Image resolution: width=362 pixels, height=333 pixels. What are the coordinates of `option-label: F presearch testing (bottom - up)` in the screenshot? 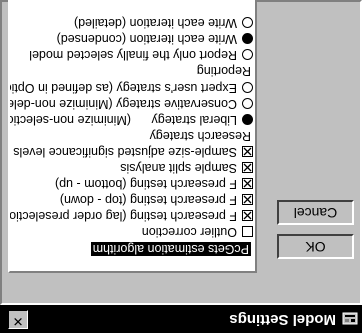 It's located at (145, 184).